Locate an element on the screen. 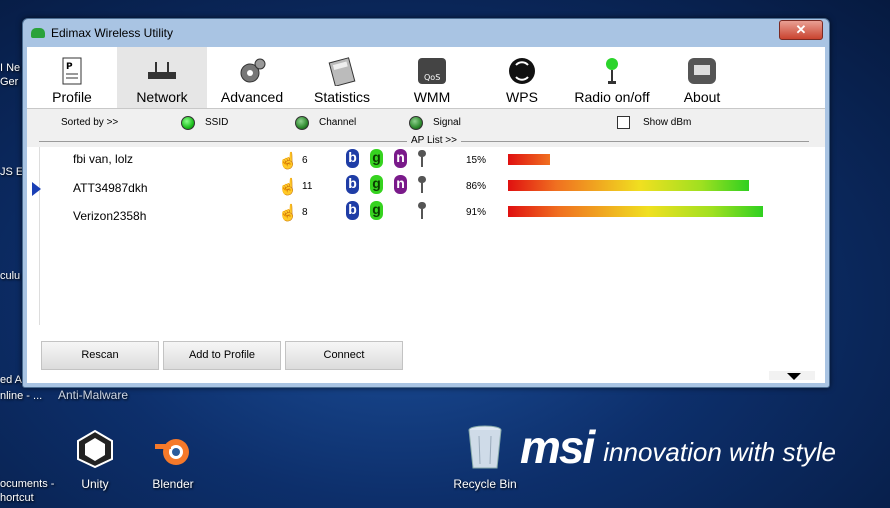  tab-label-profile: Profile is located at coordinates (72, 97).